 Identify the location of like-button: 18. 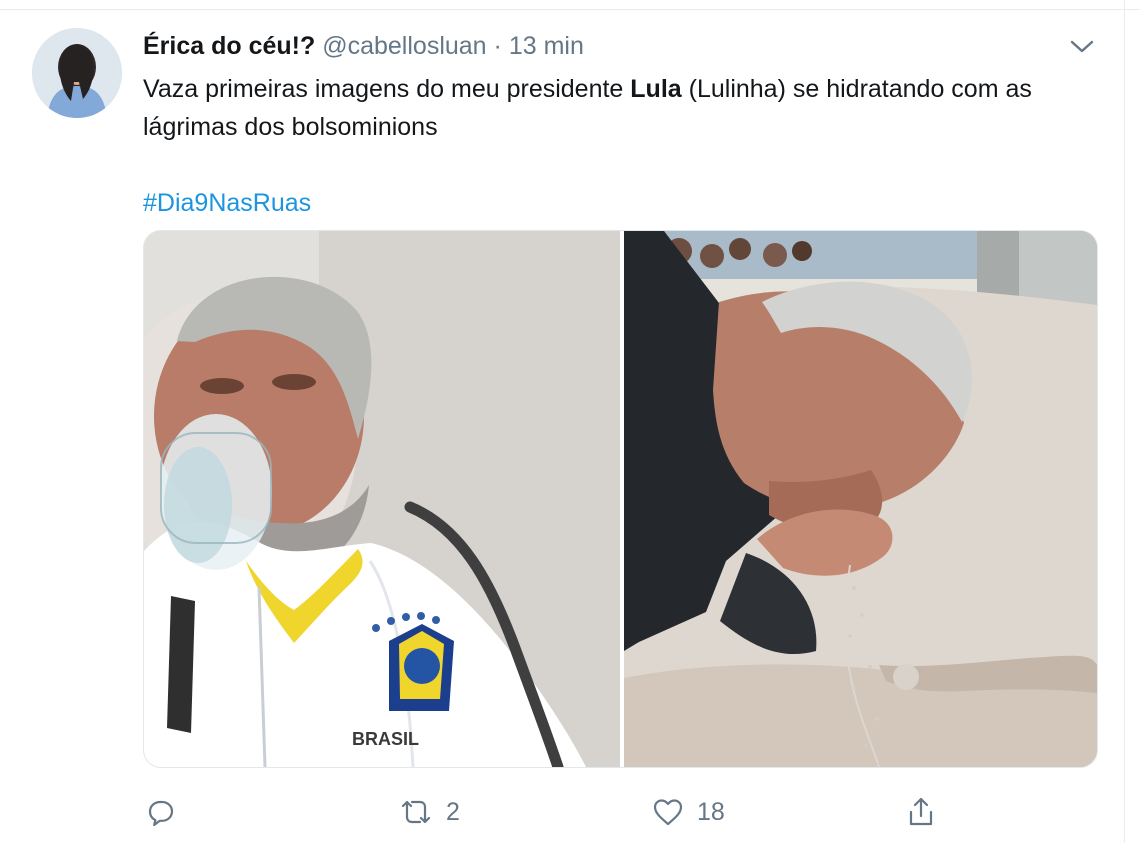
(688, 812).